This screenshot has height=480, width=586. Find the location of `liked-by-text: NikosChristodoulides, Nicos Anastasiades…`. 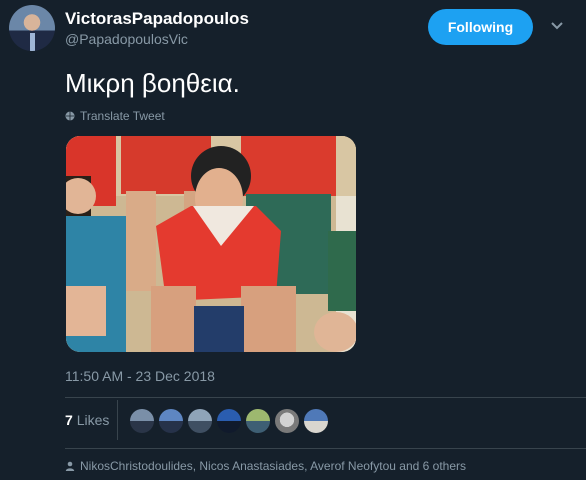

liked-by-text: NikosChristodoulides, Nicos Anastasiades… is located at coordinates (273, 466).